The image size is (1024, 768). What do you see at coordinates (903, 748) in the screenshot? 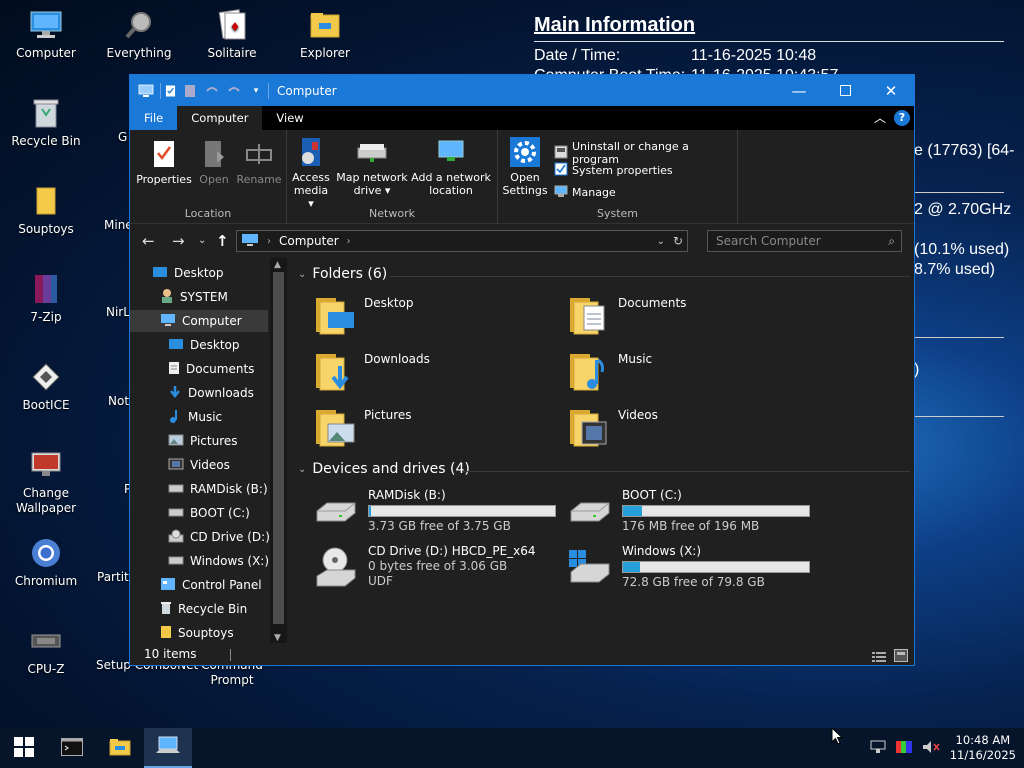
I see `display-settings-icon` at bounding box center [903, 748].